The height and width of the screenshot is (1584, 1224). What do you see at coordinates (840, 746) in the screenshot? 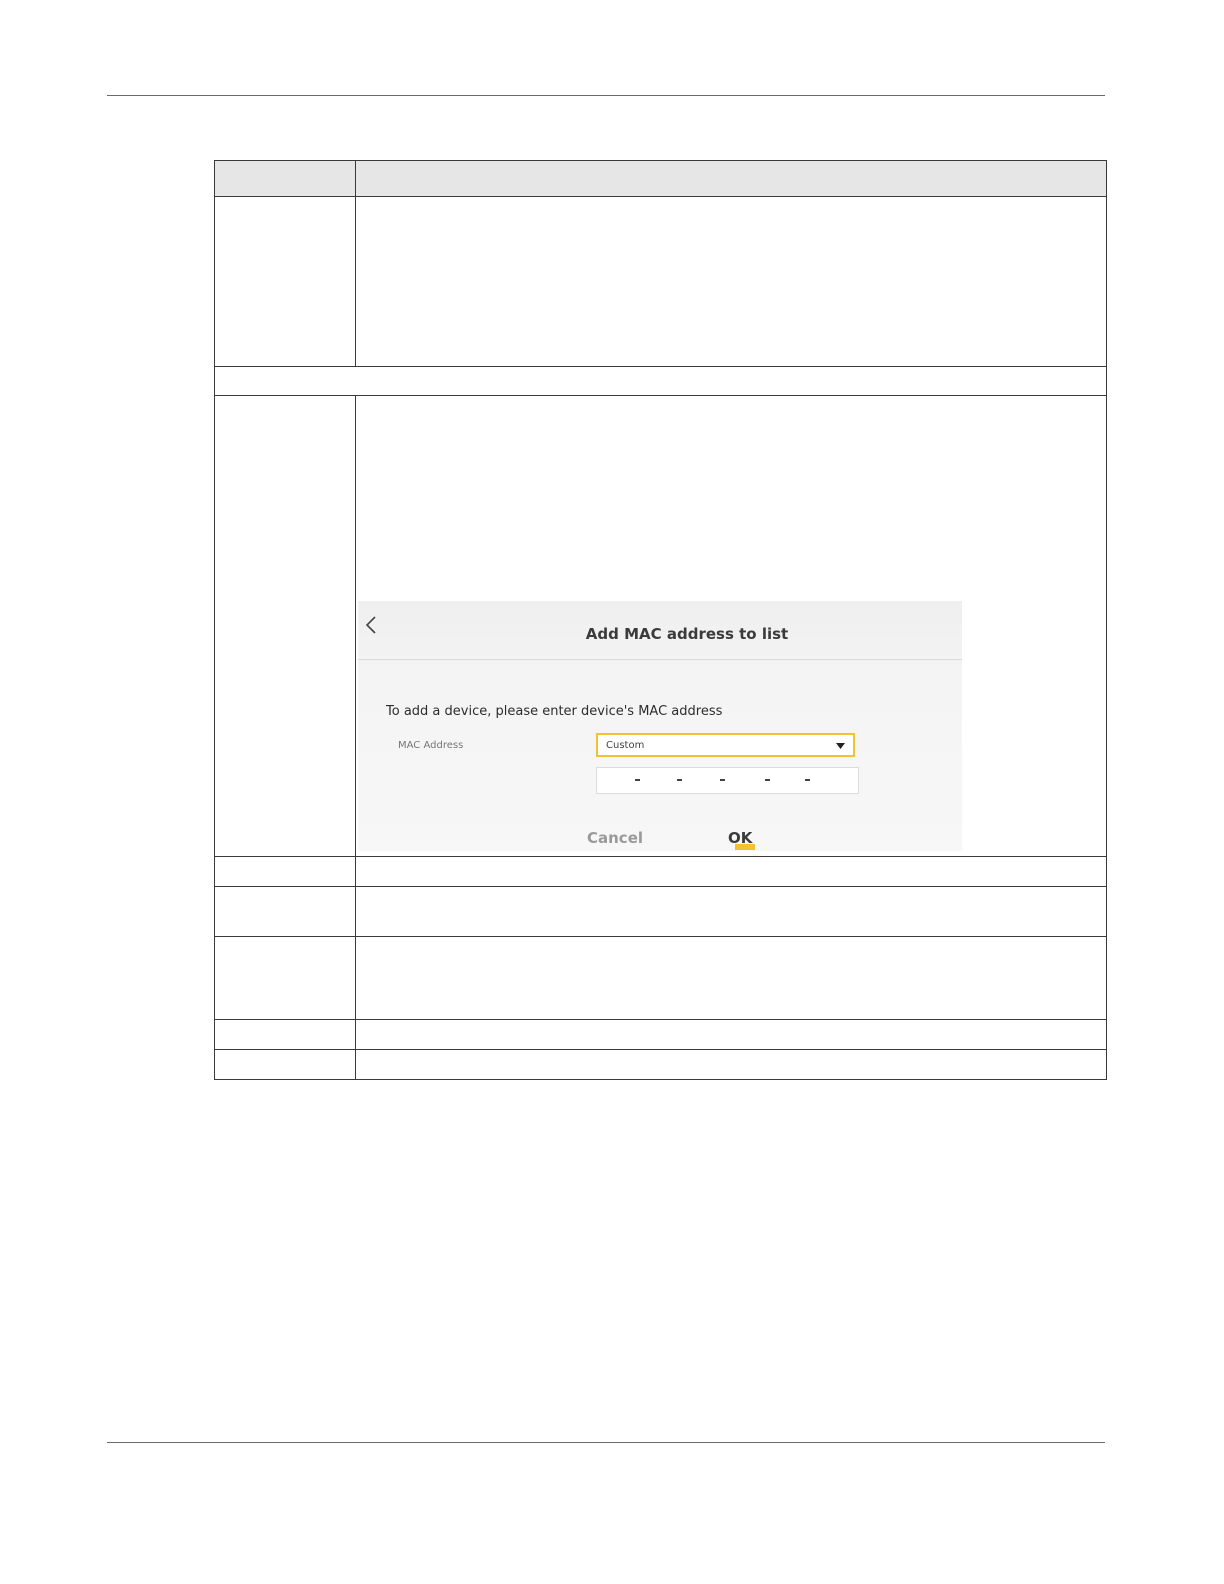
I see `caret-down-icon` at bounding box center [840, 746].